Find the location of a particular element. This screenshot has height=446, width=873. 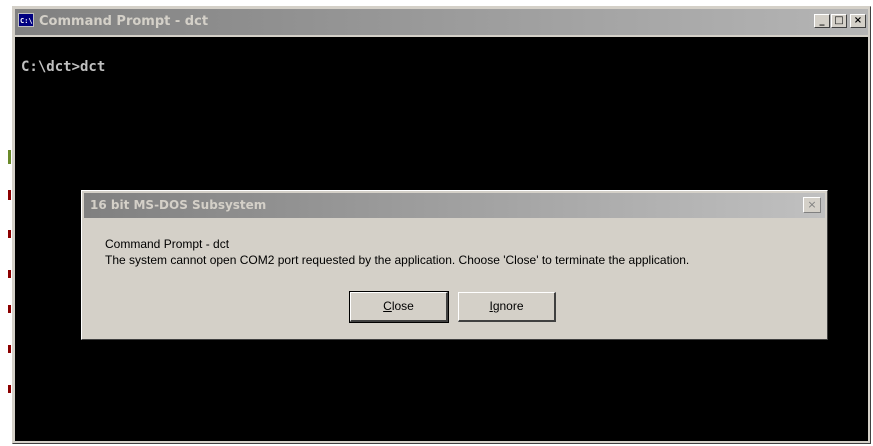

close-label-rest: lose is located at coordinates (402, 306).